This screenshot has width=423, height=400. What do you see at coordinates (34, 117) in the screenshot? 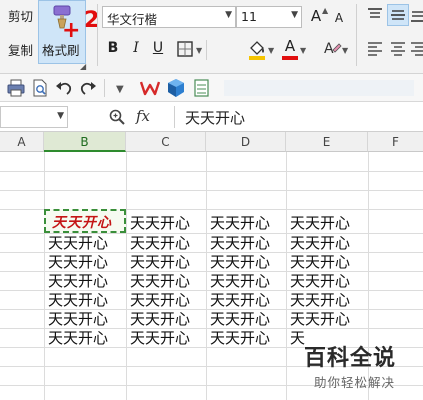
I see `name-box: ▼` at bounding box center [34, 117].